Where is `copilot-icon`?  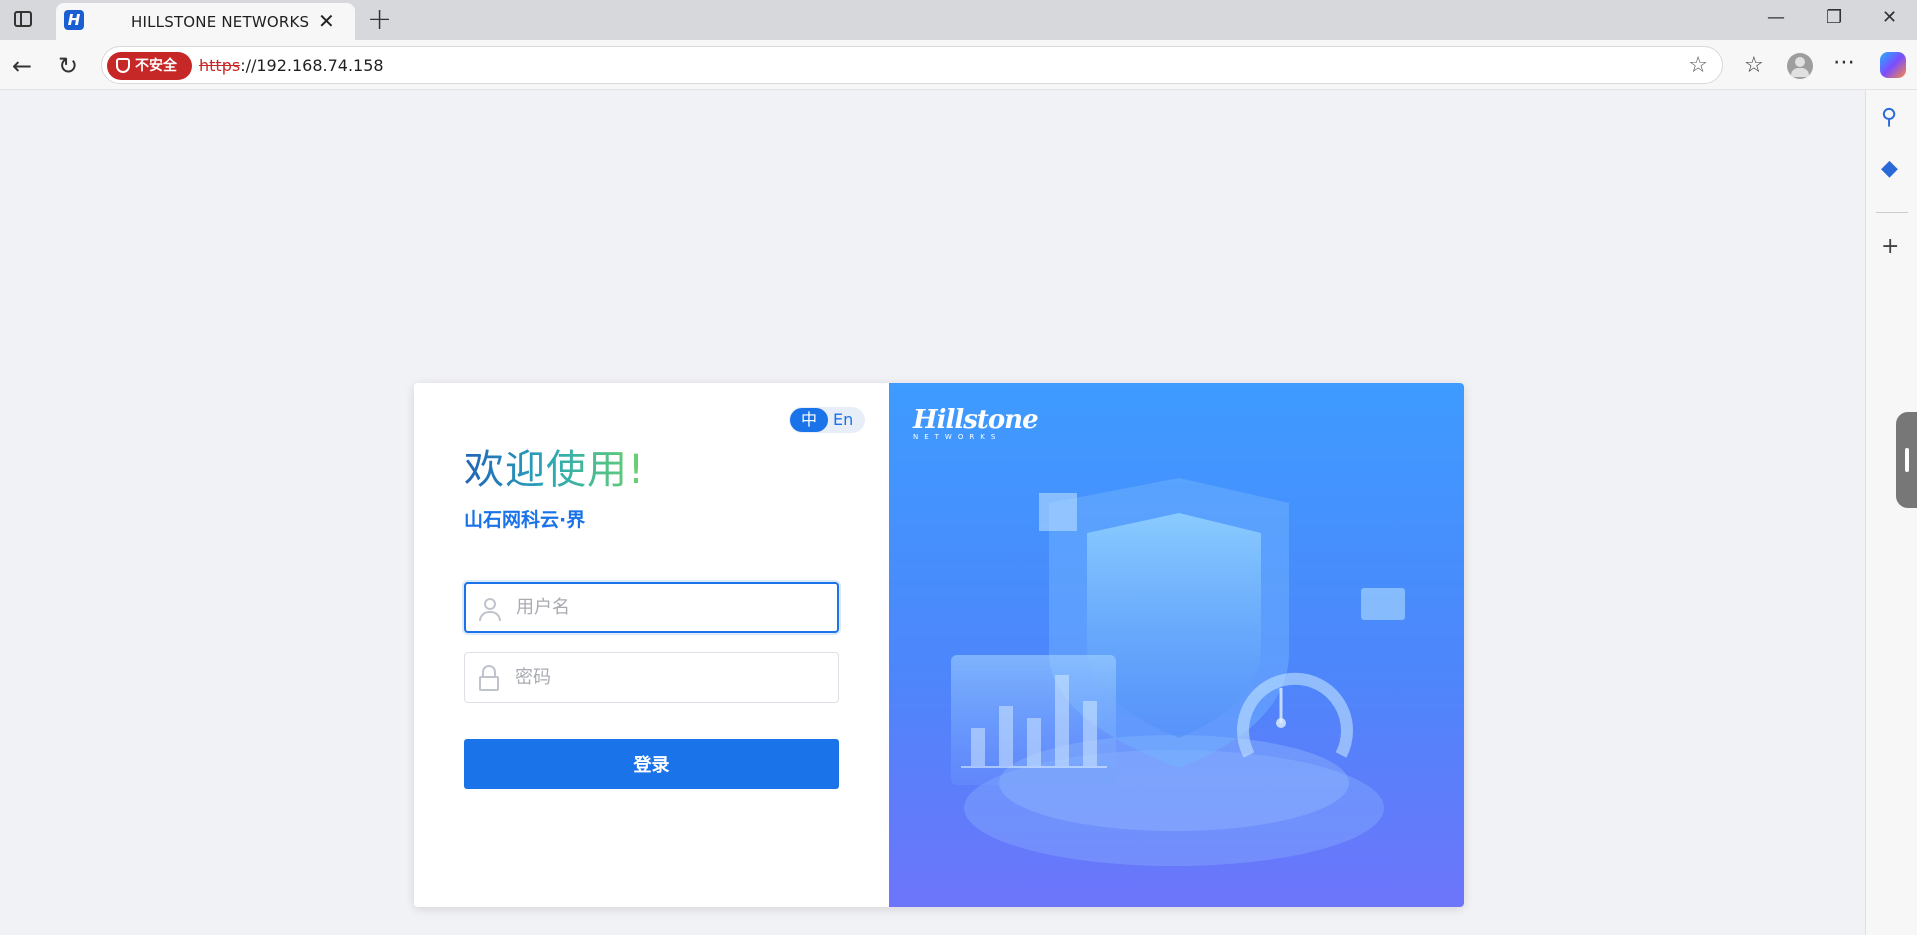
copilot-icon is located at coordinates (1893, 65).